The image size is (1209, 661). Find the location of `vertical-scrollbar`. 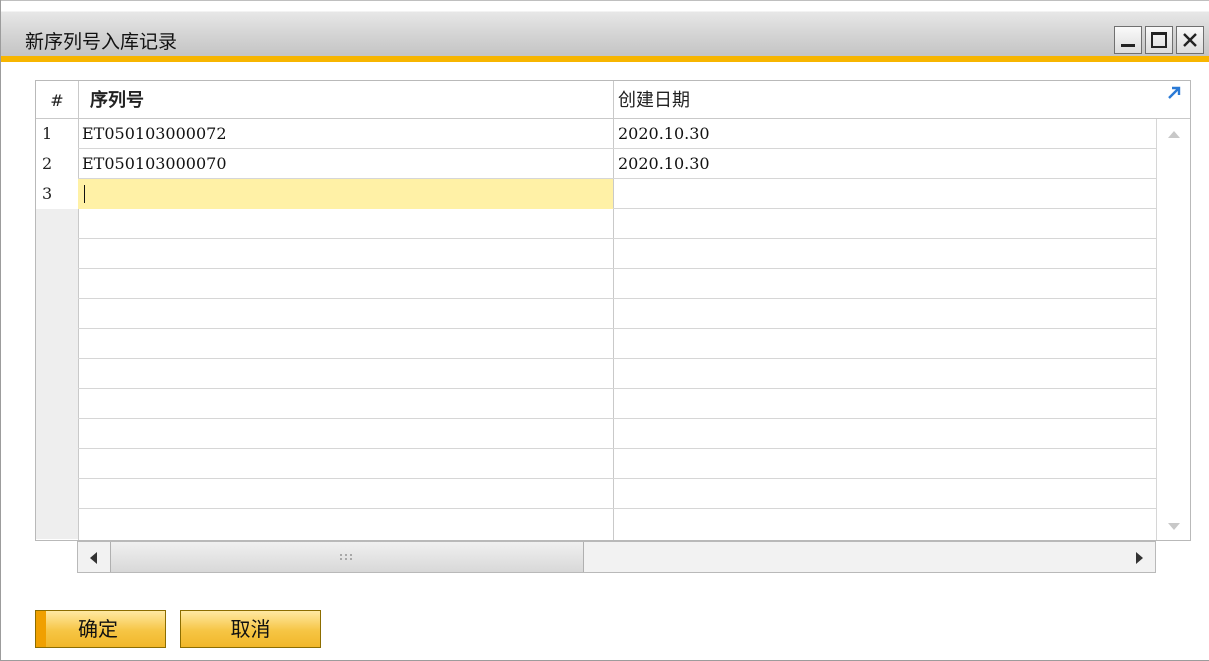

vertical-scrollbar is located at coordinates (1173, 329).